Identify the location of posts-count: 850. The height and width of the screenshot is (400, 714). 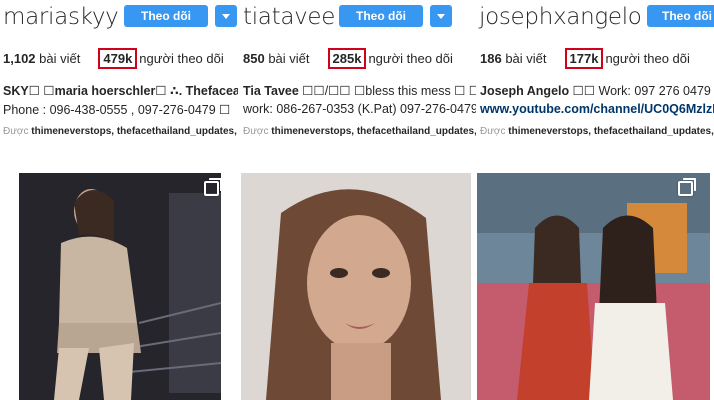
(254, 58).